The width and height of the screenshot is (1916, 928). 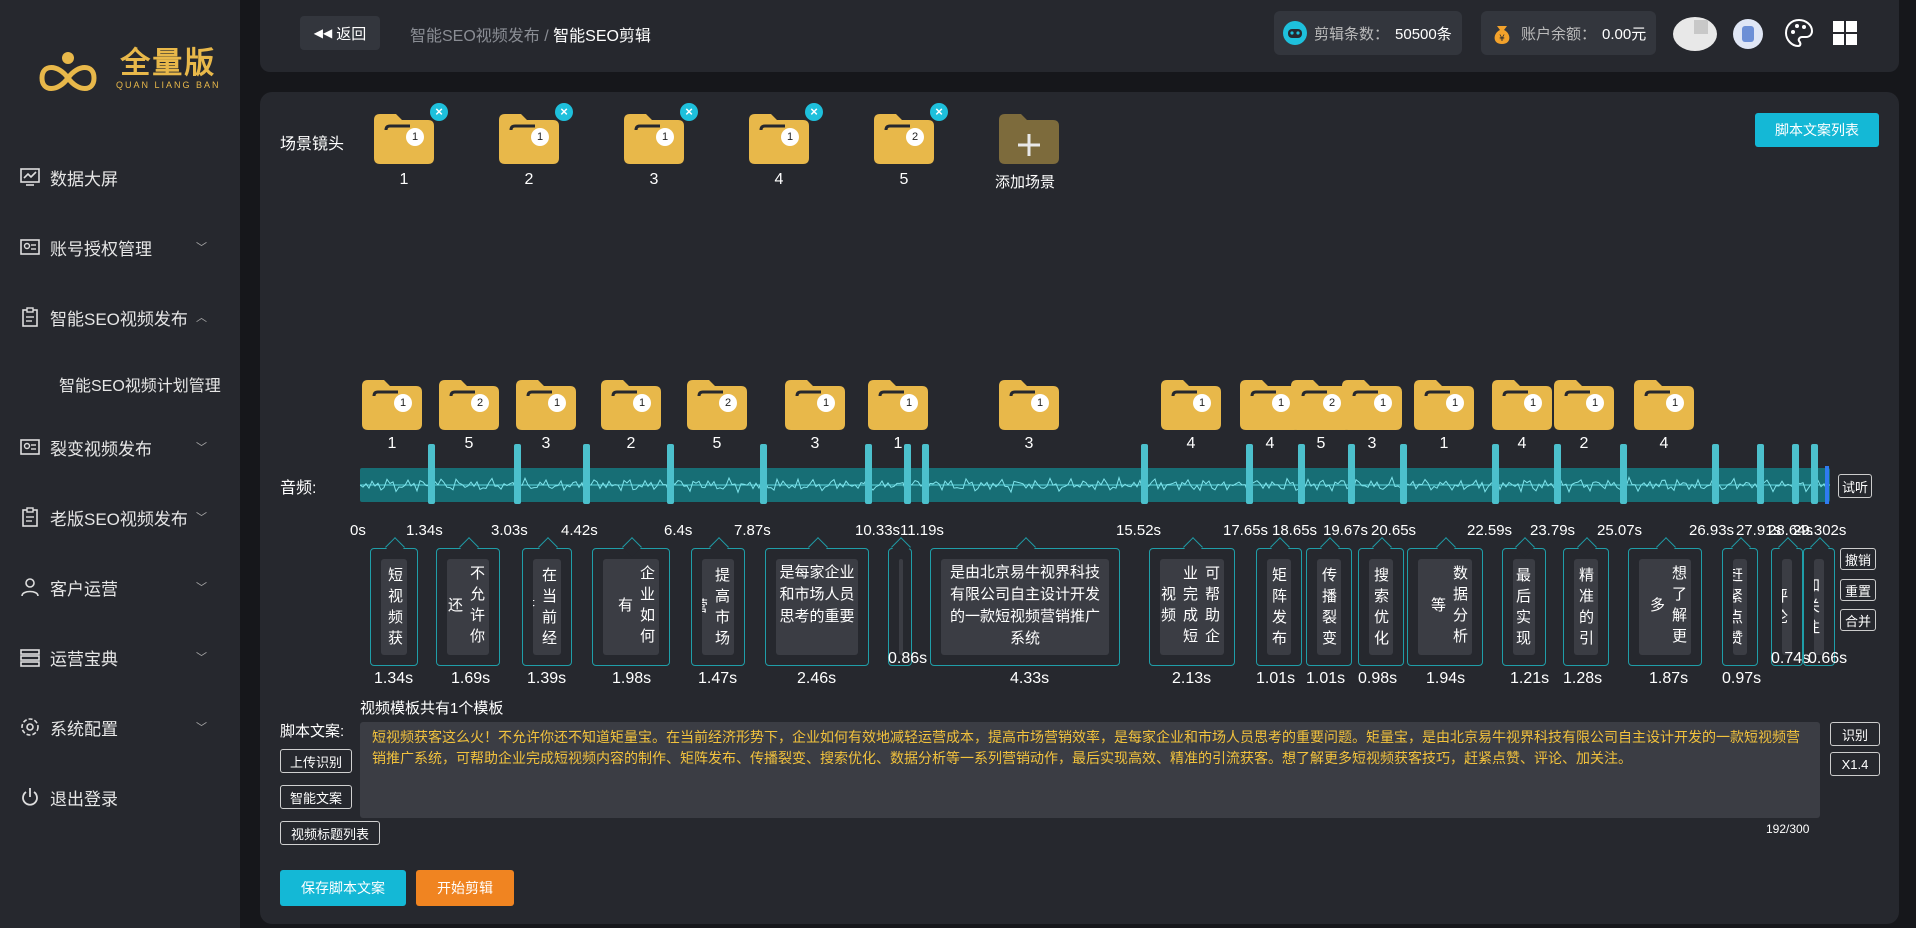 What do you see at coordinates (1855, 764) in the screenshot?
I see `speed-button: X1.4` at bounding box center [1855, 764].